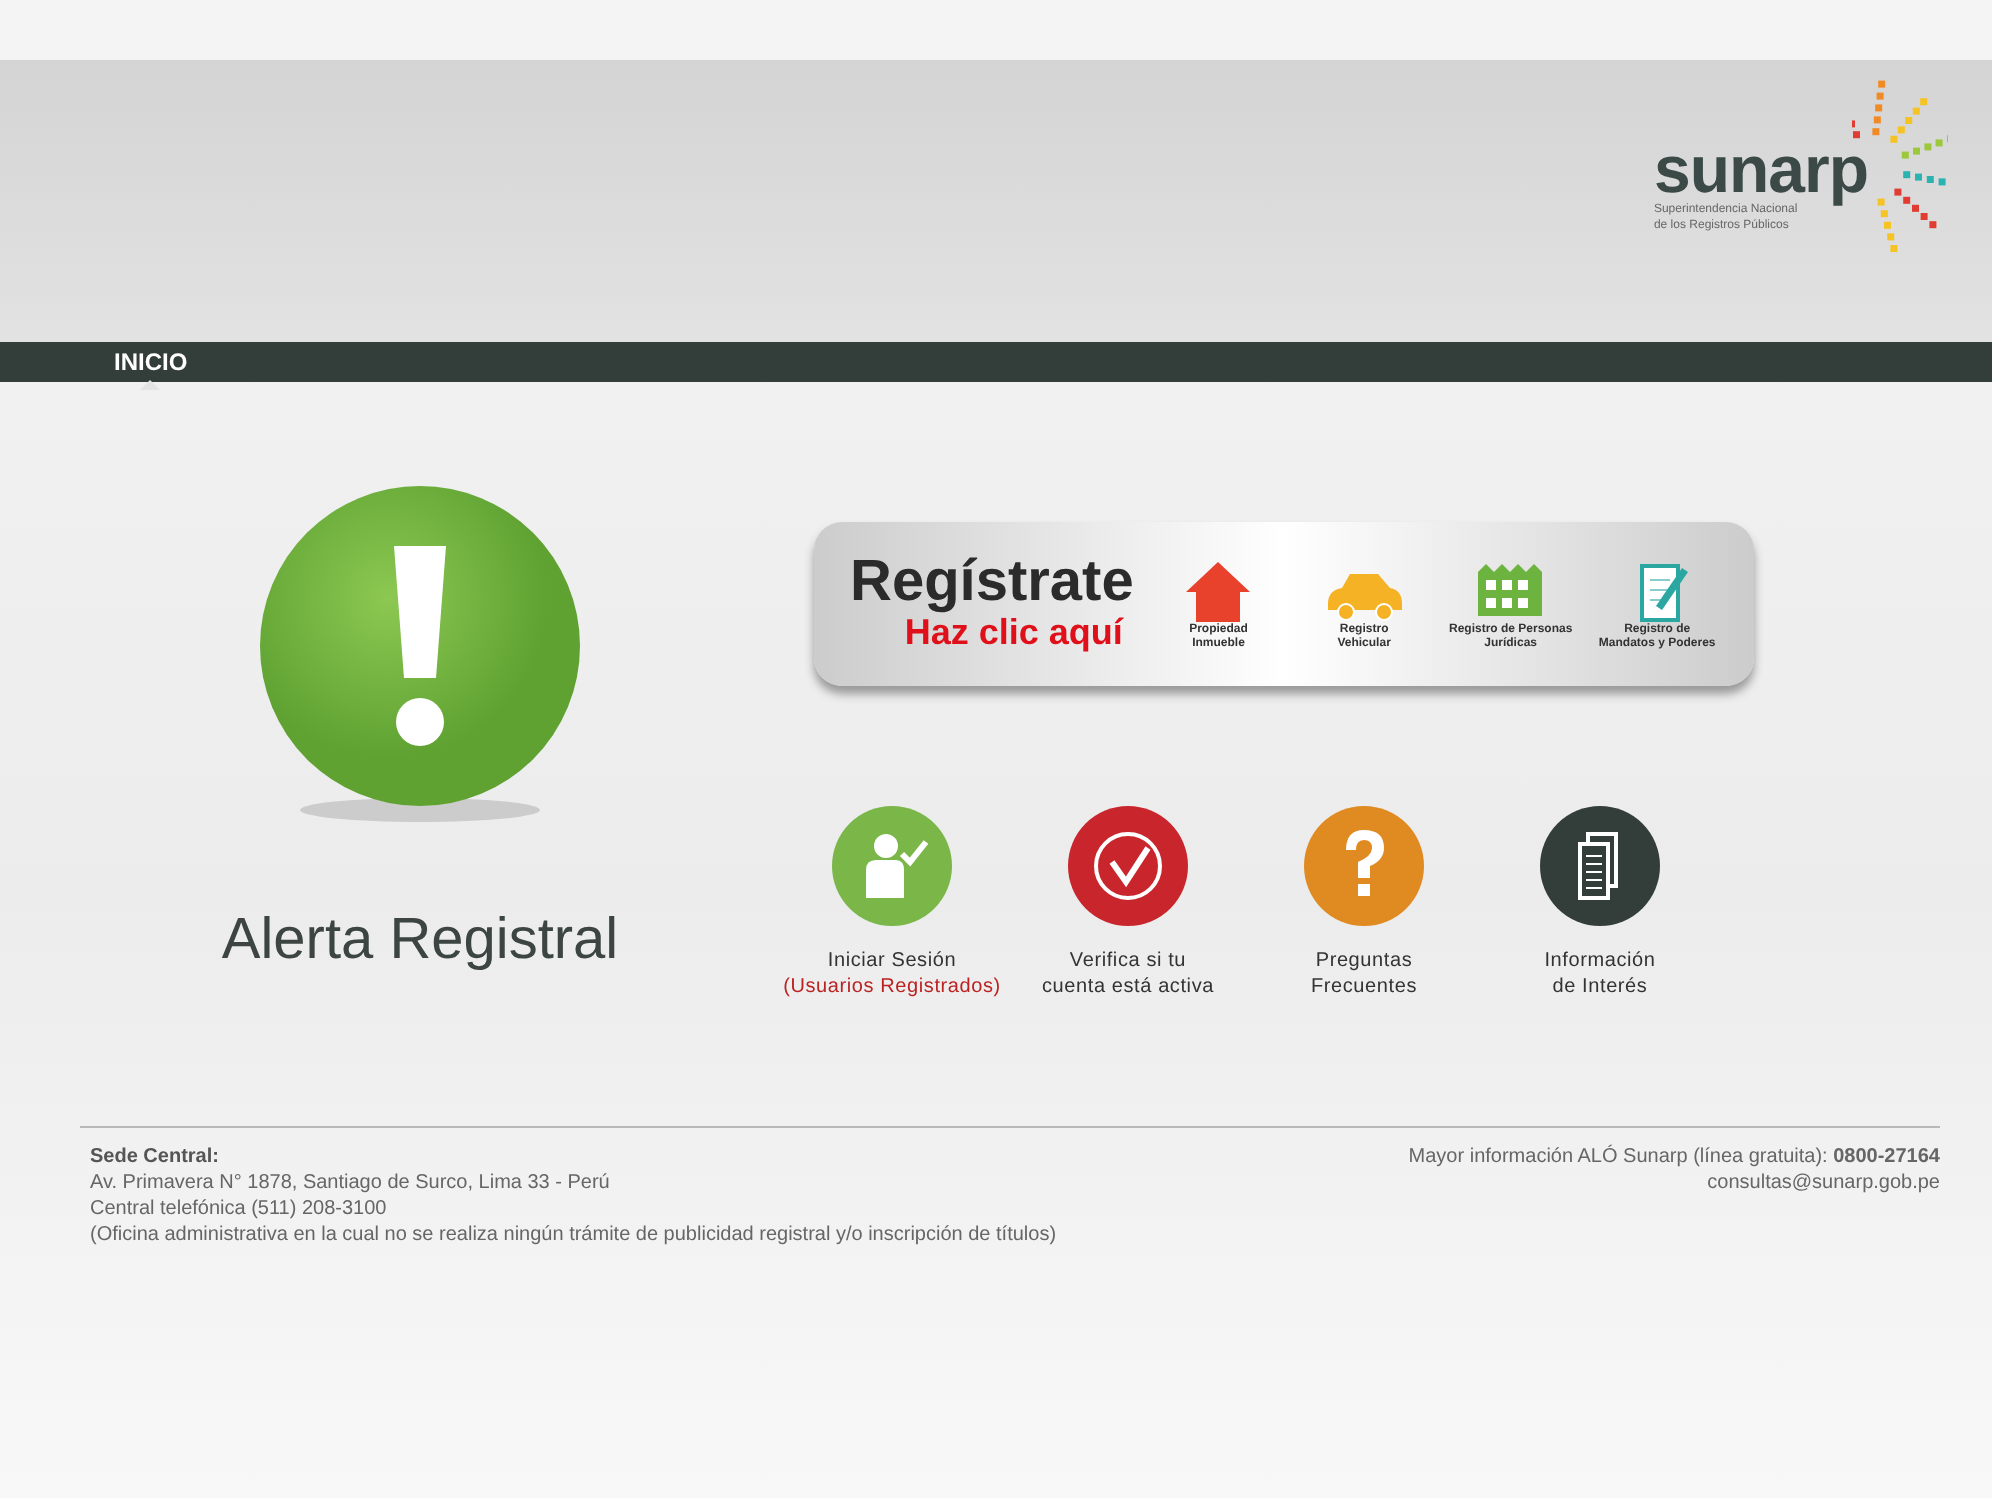 This screenshot has height=1498, width=1992. What do you see at coordinates (992, 582) in the screenshot?
I see `banner-title: Regístrate` at bounding box center [992, 582].